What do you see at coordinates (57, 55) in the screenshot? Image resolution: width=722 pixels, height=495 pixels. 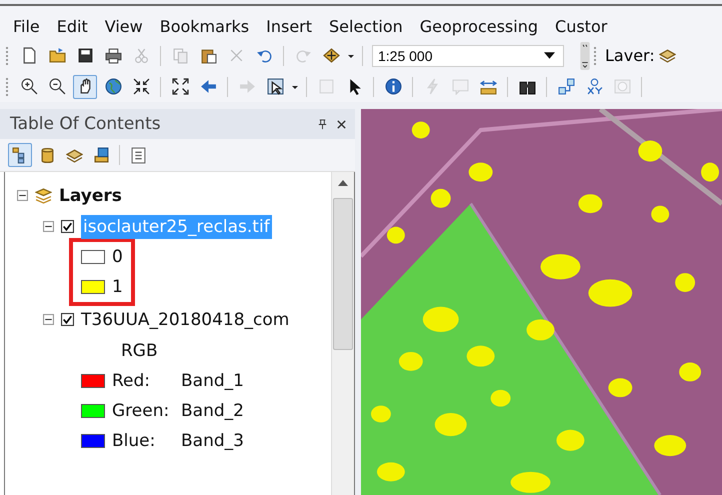 I see `open-folder-icon` at bounding box center [57, 55].